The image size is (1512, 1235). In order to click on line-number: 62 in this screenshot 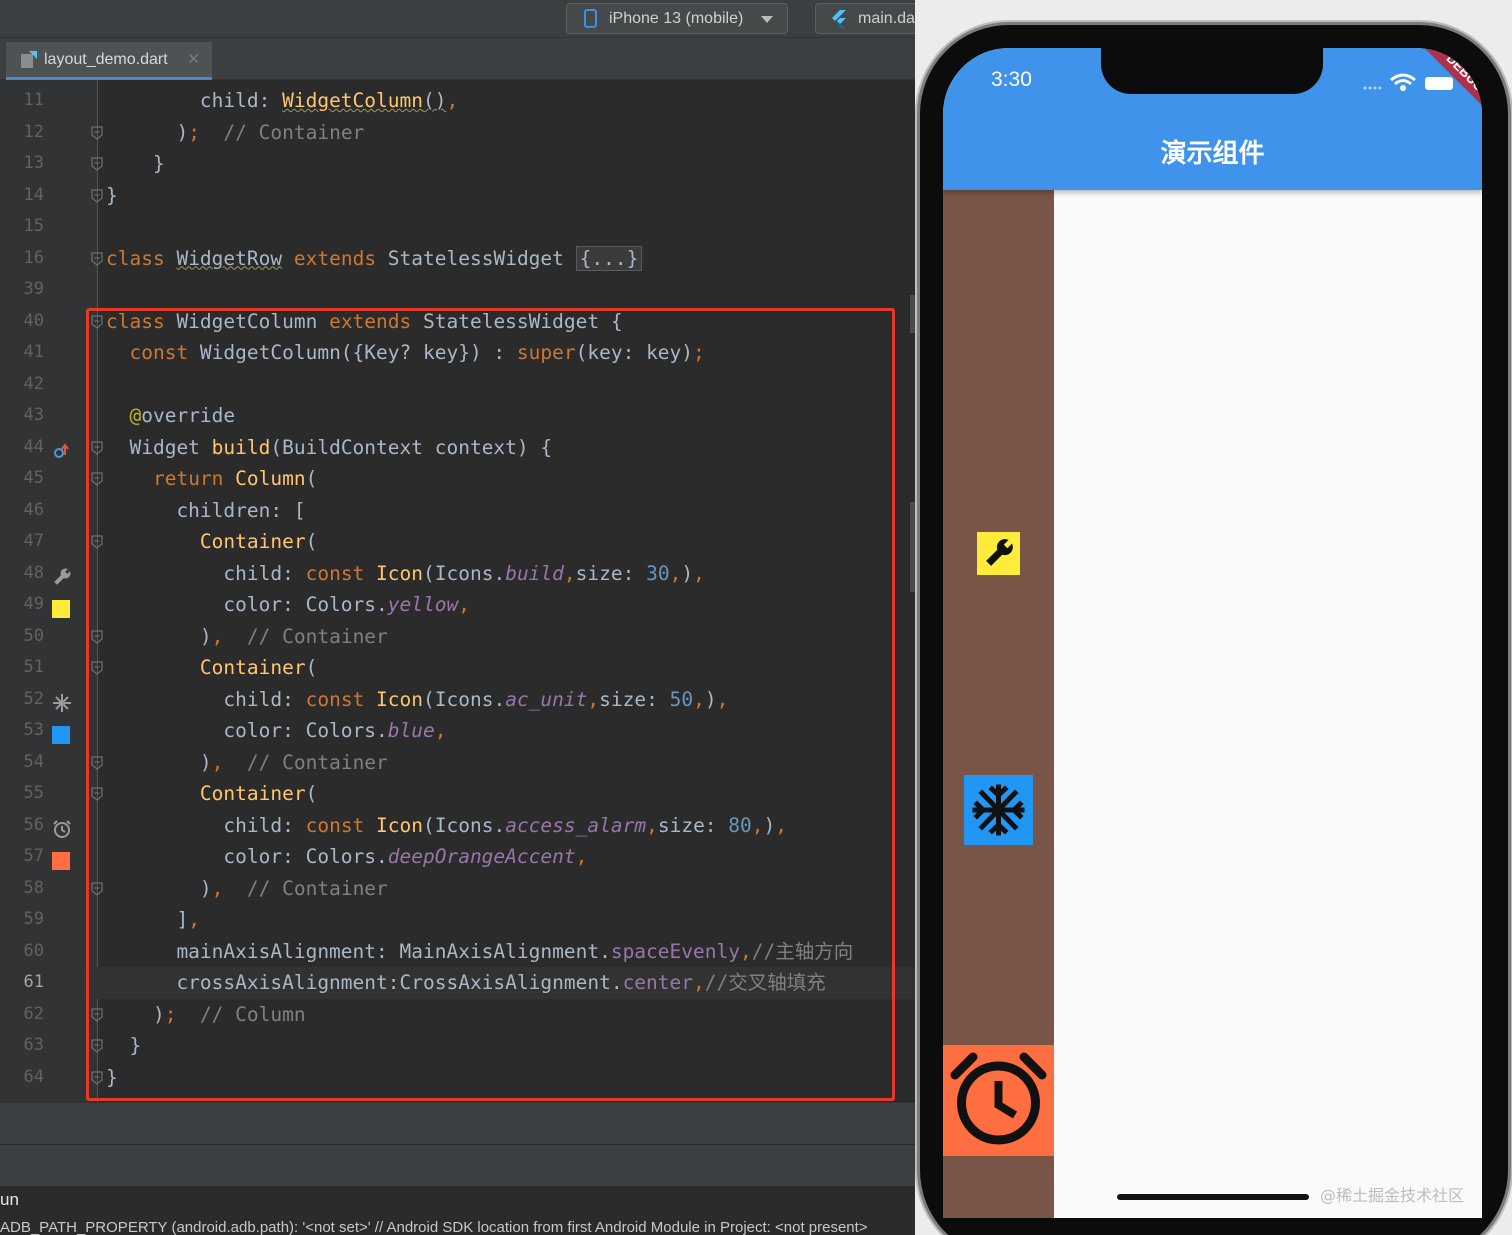, I will do `click(22, 1015)`.